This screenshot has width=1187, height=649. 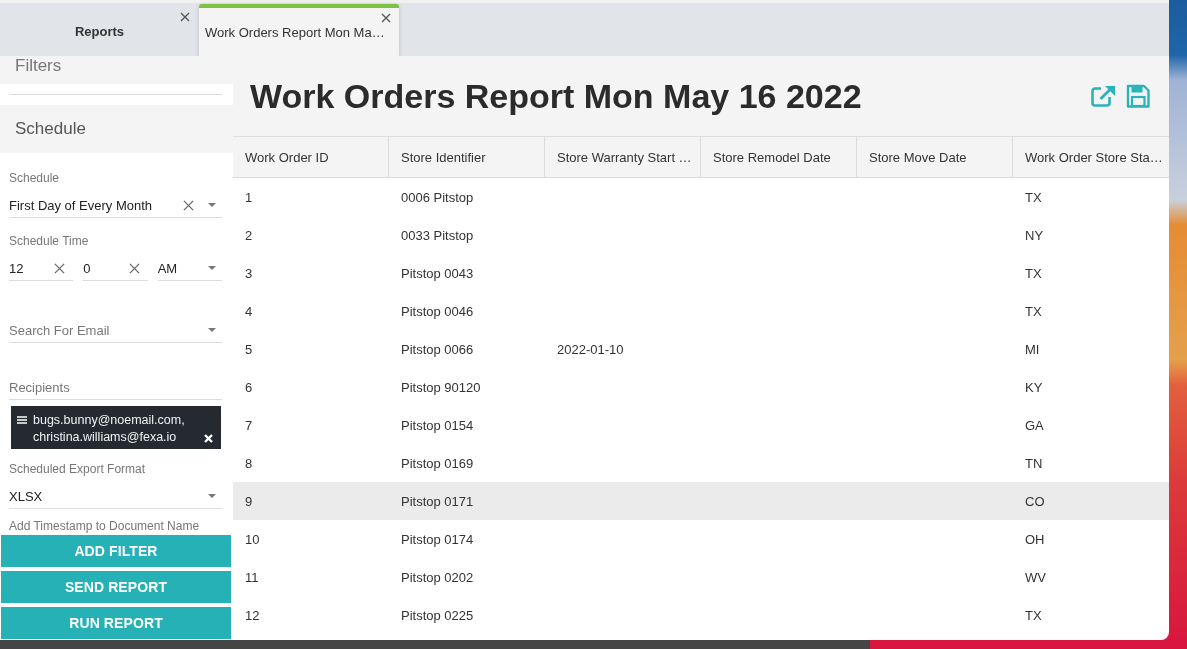 What do you see at coordinates (437, 463) in the screenshot?
I see `table-cell: Pitstop 0169` at bounding box center [437, 463].